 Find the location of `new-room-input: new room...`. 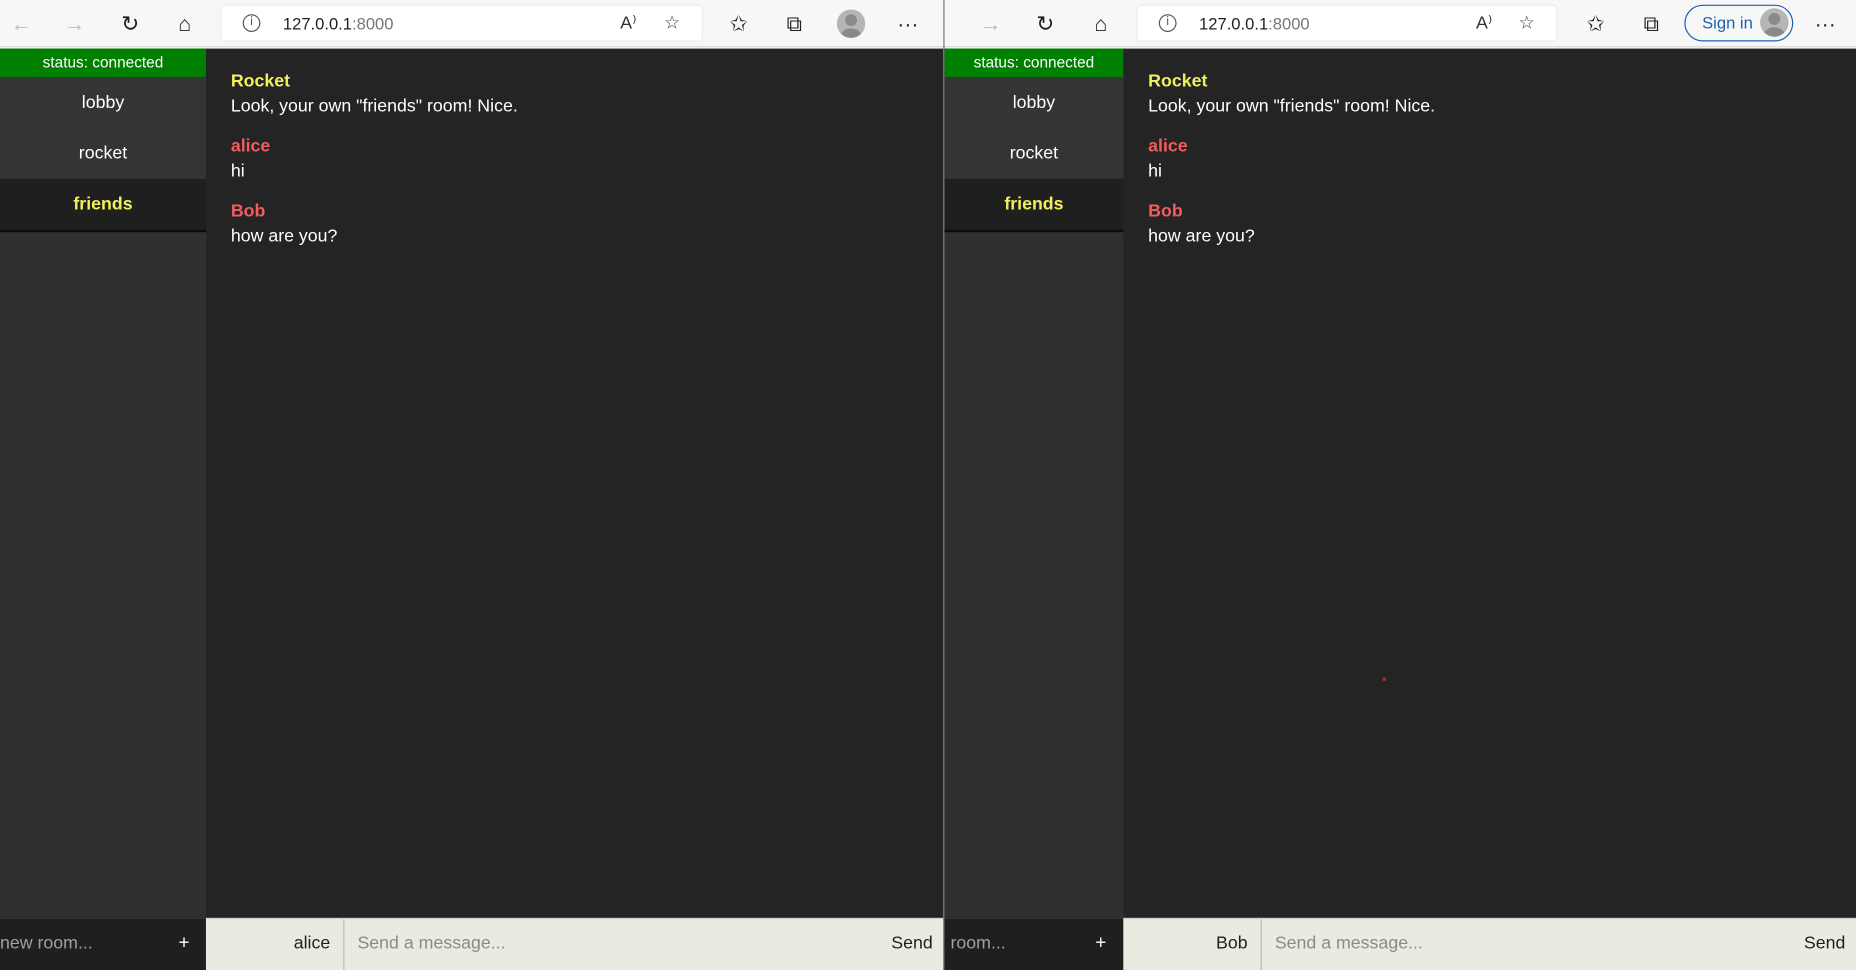

new-room-input: new room... is located at coordinates (81, 943).